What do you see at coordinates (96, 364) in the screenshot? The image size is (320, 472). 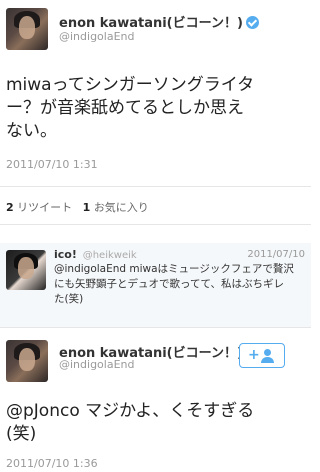 I see `reply-tweet-author-handle: @indigolaEnd` at bounding box center [96, 364].